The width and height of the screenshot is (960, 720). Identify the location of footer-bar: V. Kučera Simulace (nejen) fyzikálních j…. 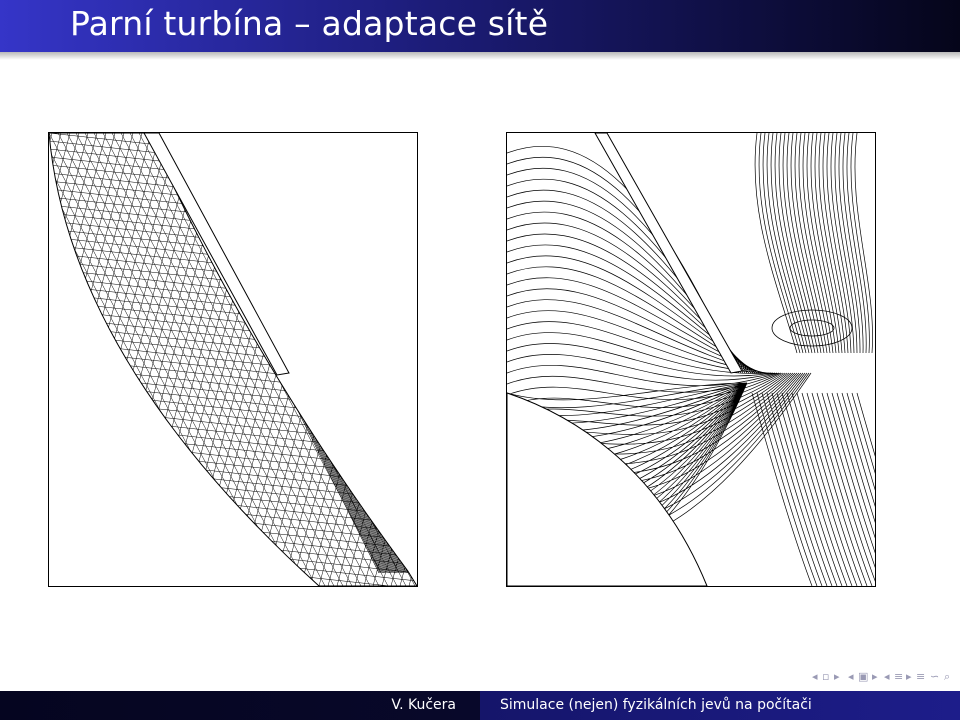
(480, 705).